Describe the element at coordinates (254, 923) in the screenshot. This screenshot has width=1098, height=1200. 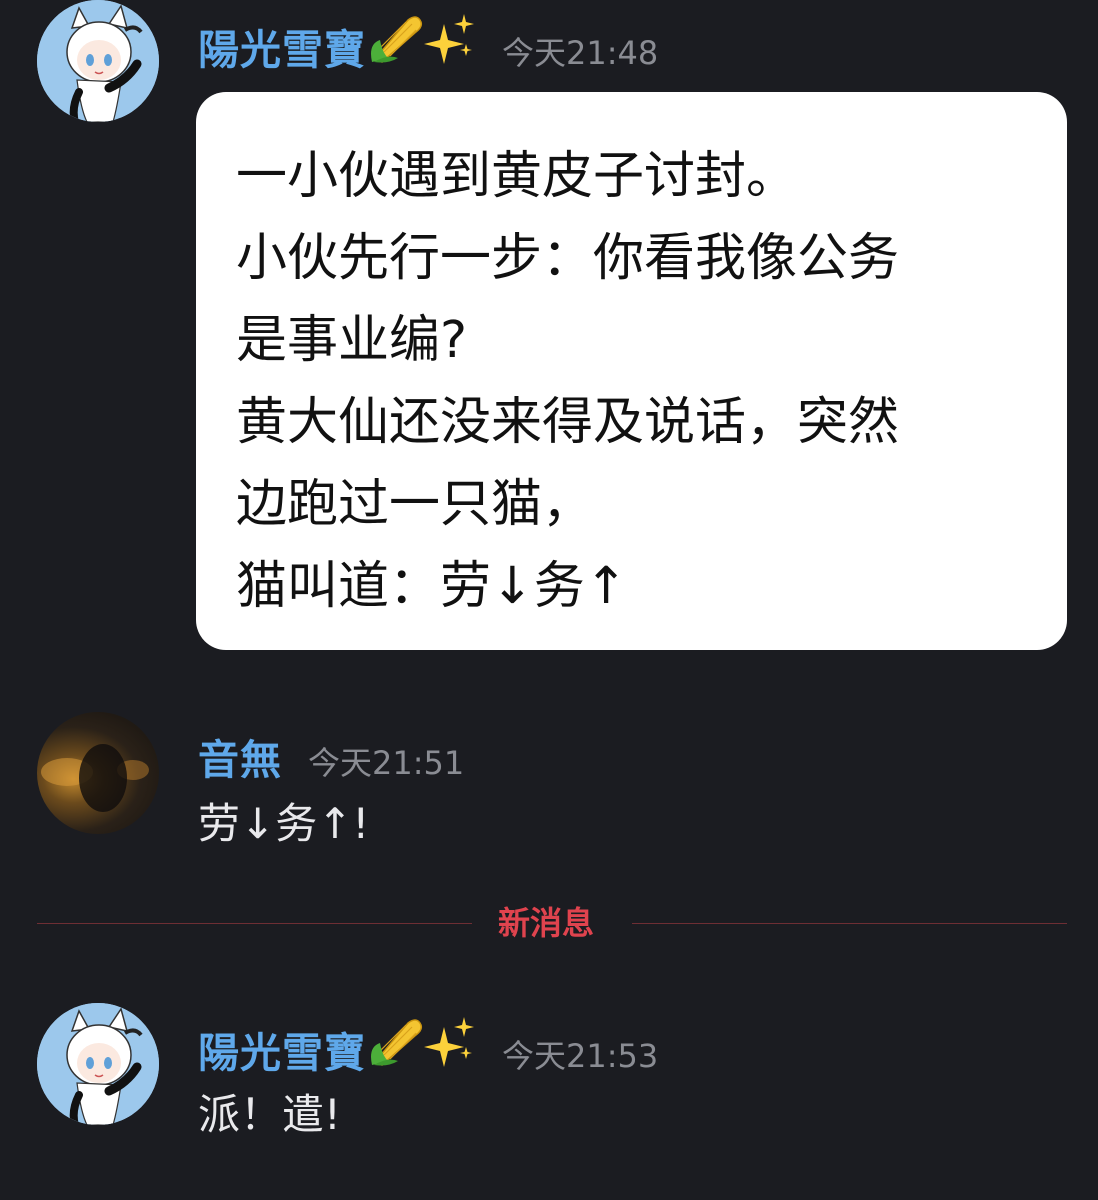
I see `new-messages-divider-left` at that location.